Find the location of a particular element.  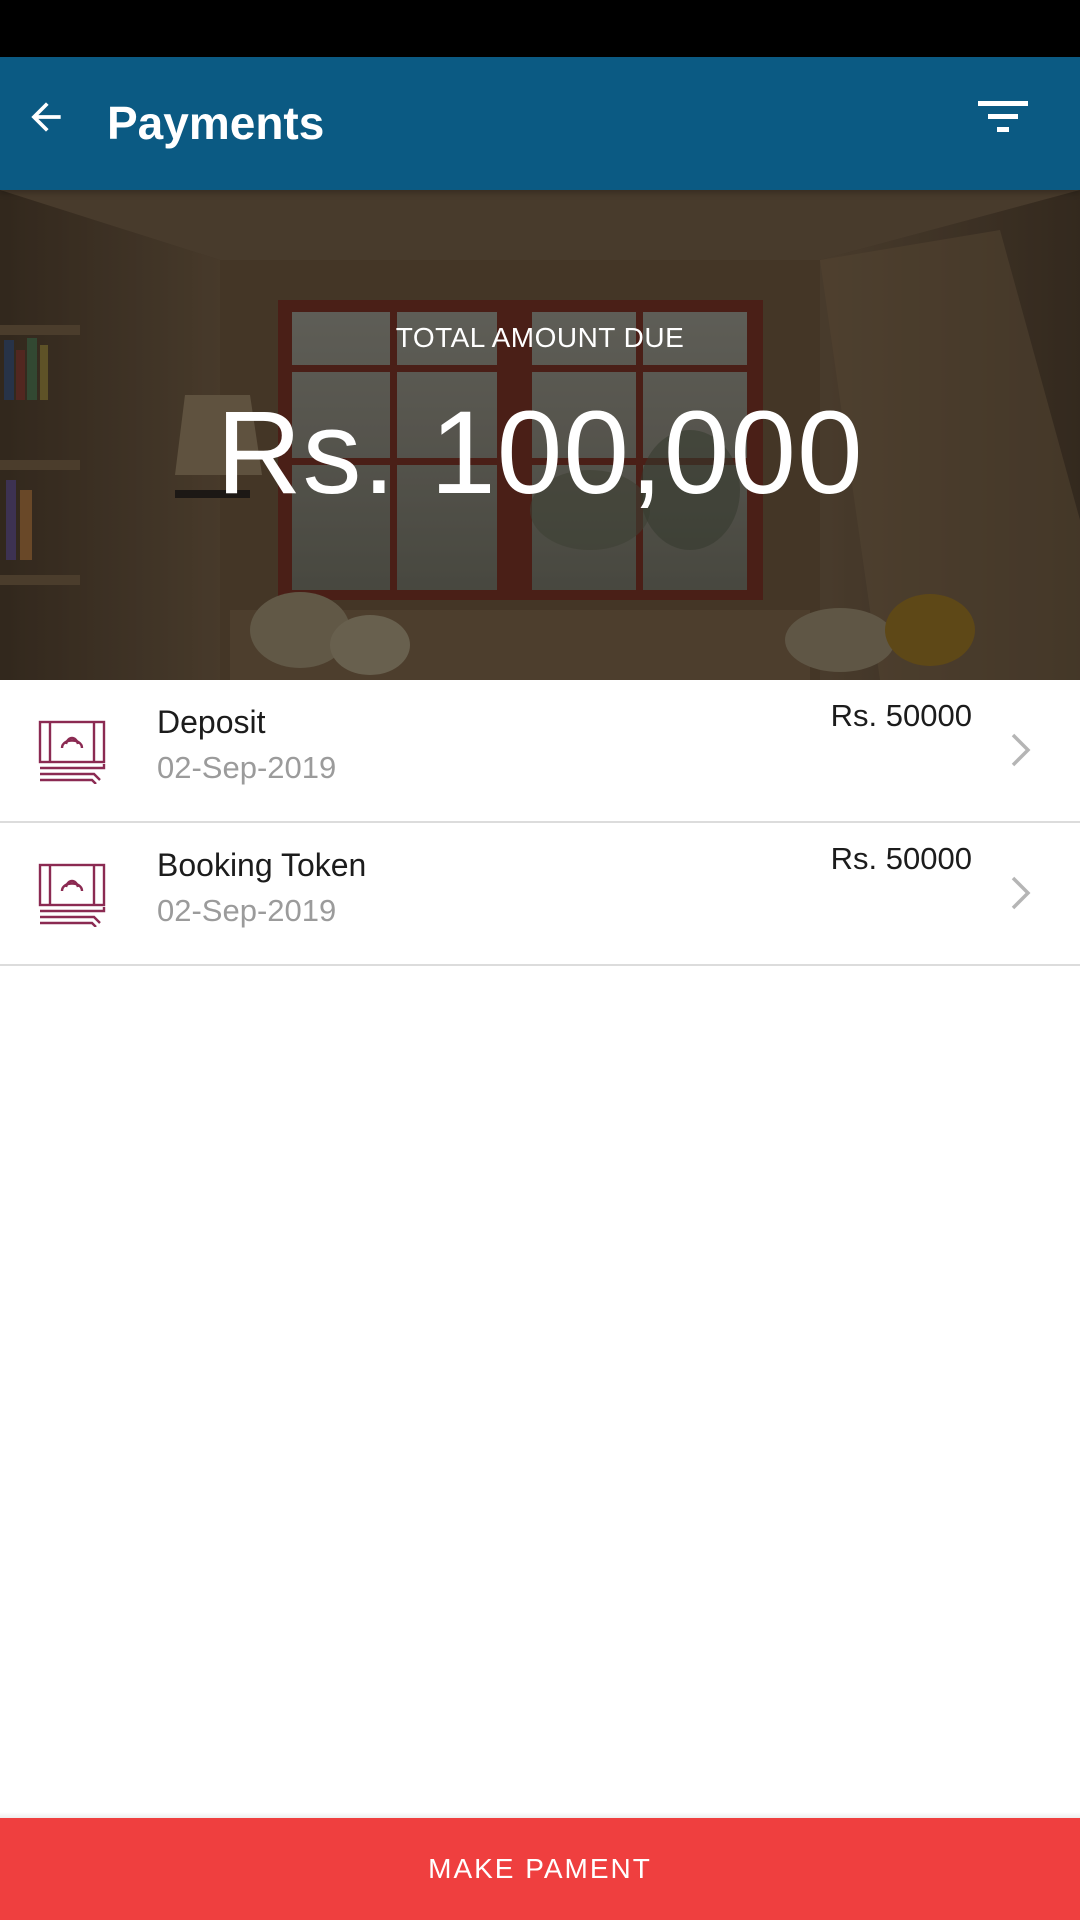

filter-button is located at coordinates (1003, 117).